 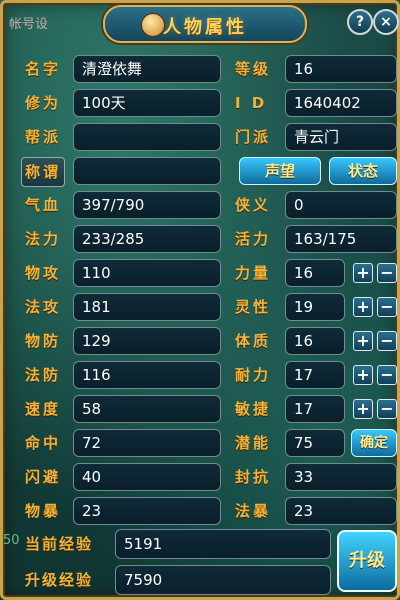 What do you see at coordinates (387, 375) in the screenshot?
I see `endurance-minus-button: −` at bounding box center [387, 375].